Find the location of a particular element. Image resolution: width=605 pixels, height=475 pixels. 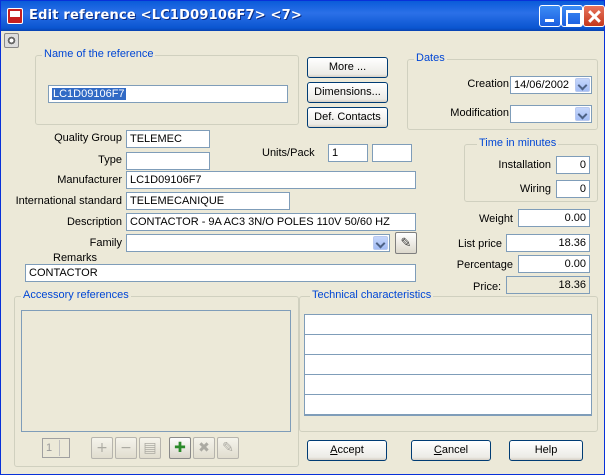

gear-icon is located at coordinates (11, 40).